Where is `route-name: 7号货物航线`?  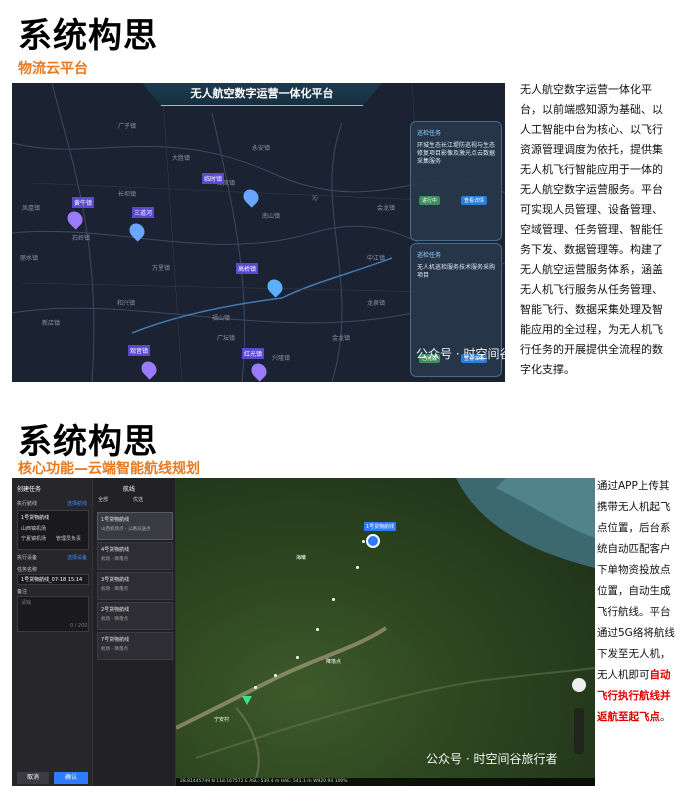
route-name: 7号货物航线 is located at coordinates (115, 640).